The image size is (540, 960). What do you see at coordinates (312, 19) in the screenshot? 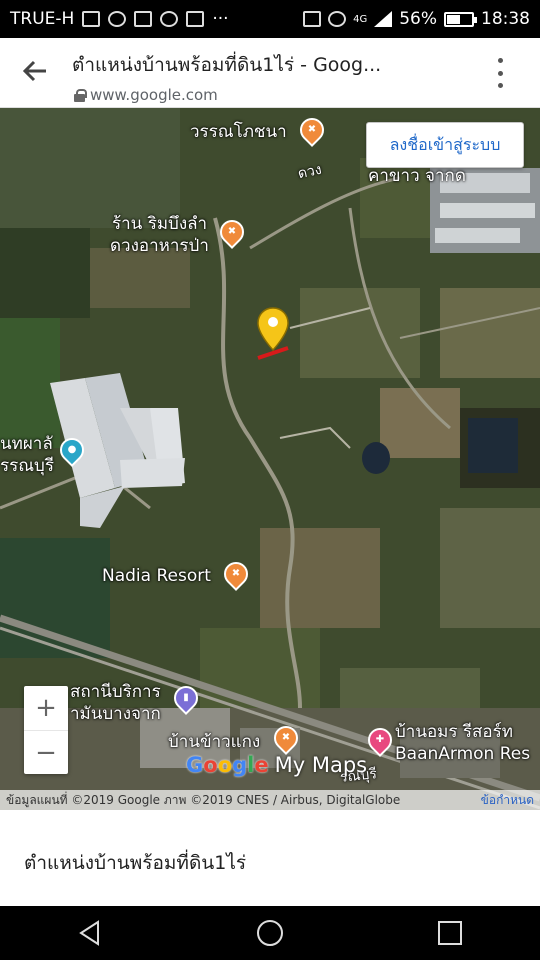
I see `vibrate-icon` at bounding box center [312, 19].